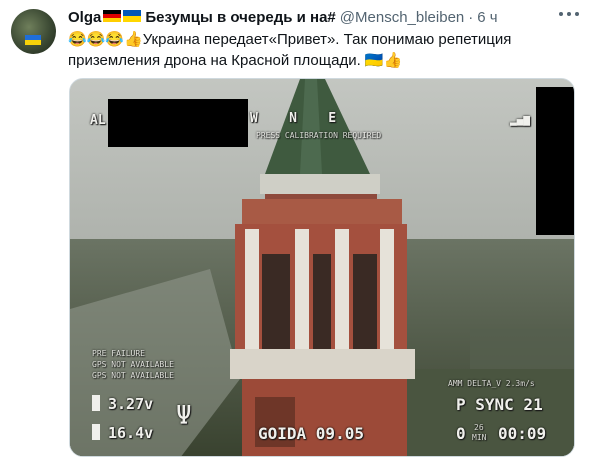 This screenshot has width=593, height=466. I want to click on osd-timer-label-top: 26, so click(479, 427).